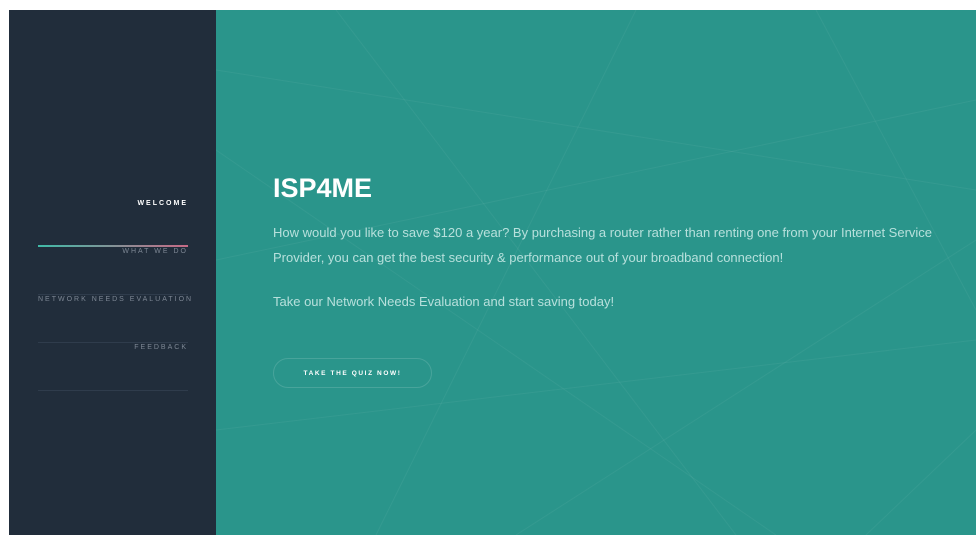 The image size is (976, 535). Describe the element at coordinates (162, 203) in the screenshot. I see `sidebar-item-label: WELCOME` at that location.